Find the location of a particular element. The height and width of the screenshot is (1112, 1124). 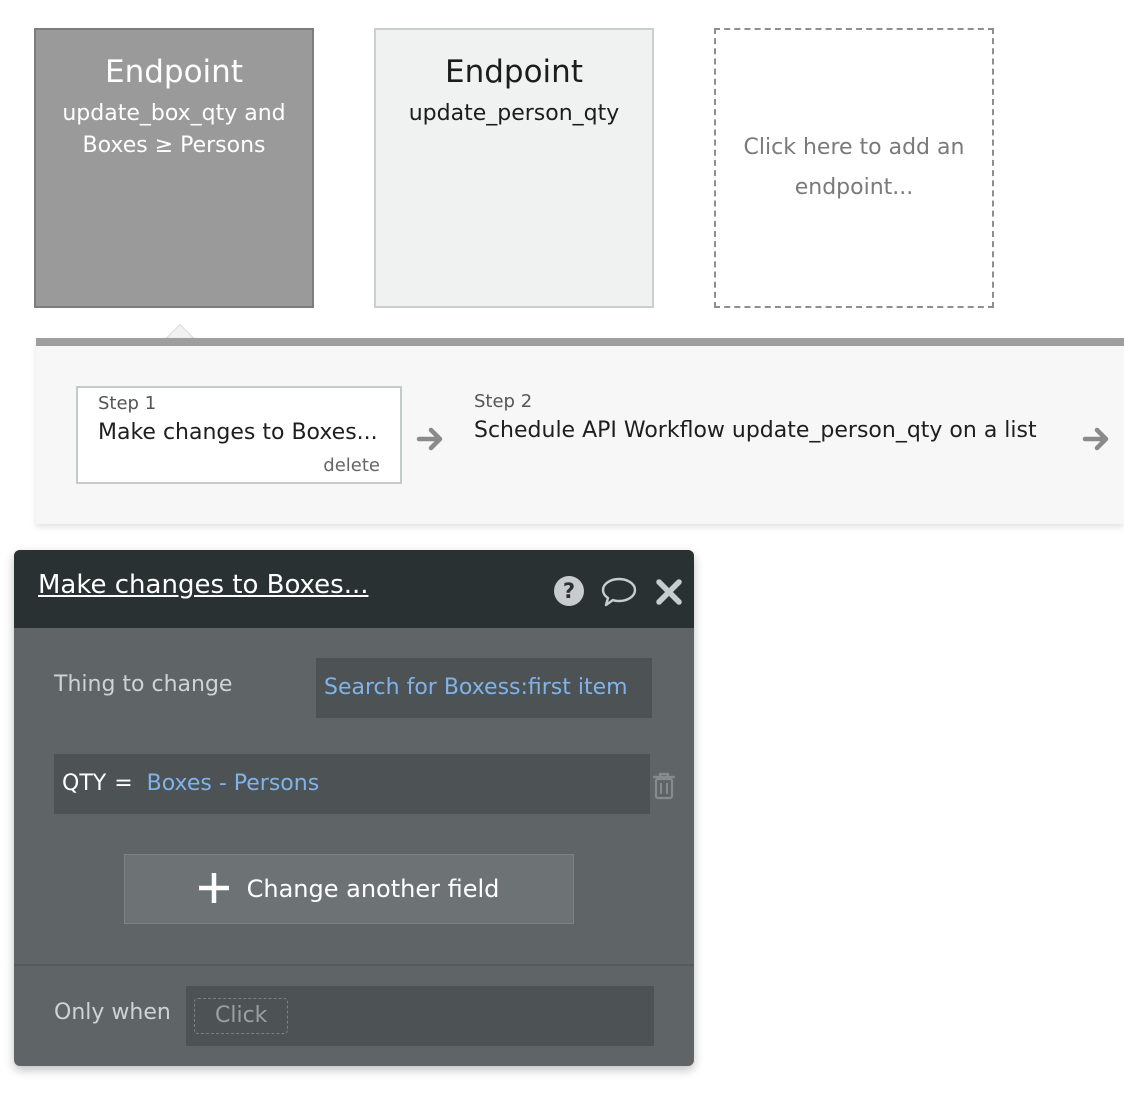

field-name: QTY is located at coordinates (84, 783).